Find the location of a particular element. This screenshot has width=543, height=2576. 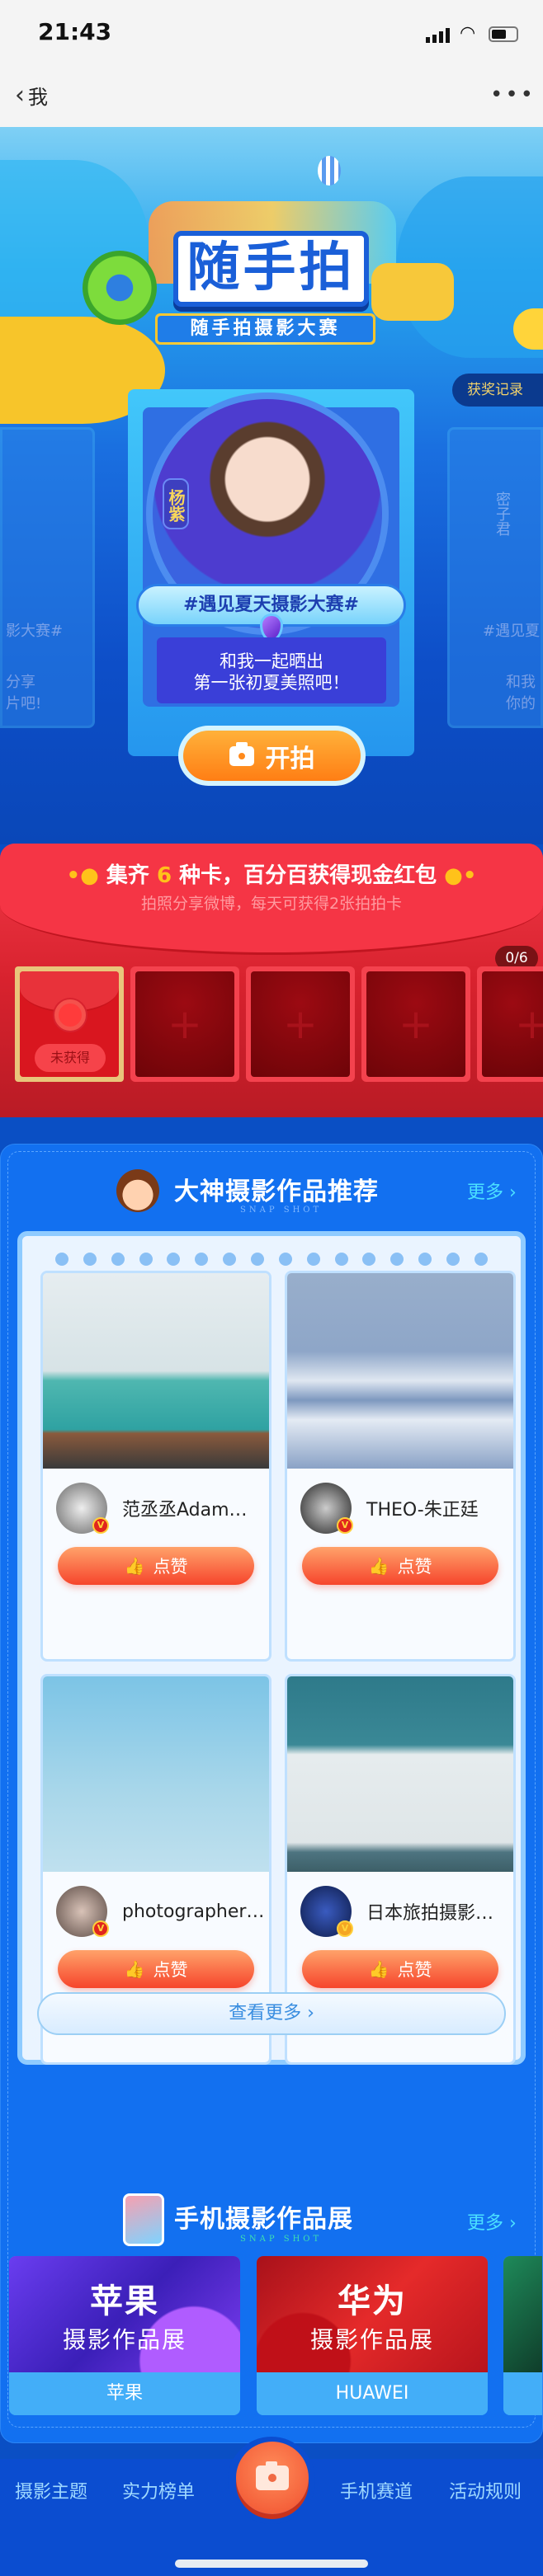

tab-phone-track: 手机赛道 is located at coordinates (376, 2490).